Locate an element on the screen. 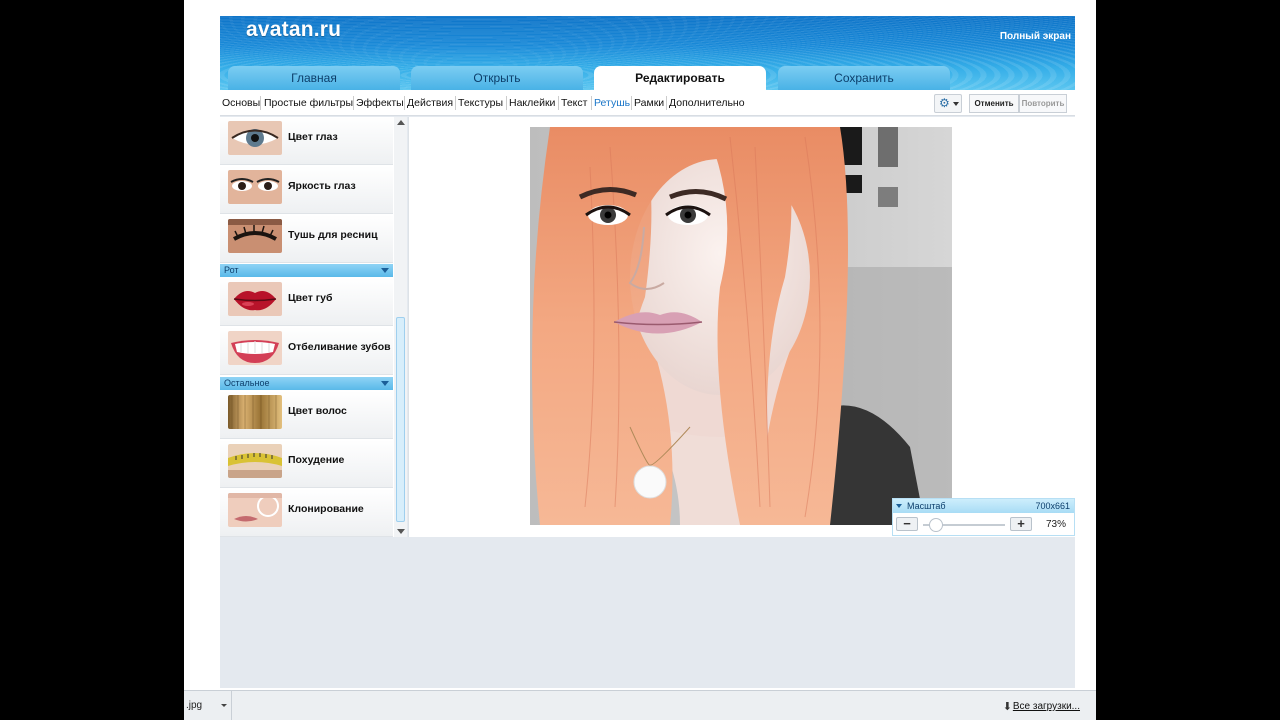  download-icon: ⬇ is located at coordinates (1007, 707).